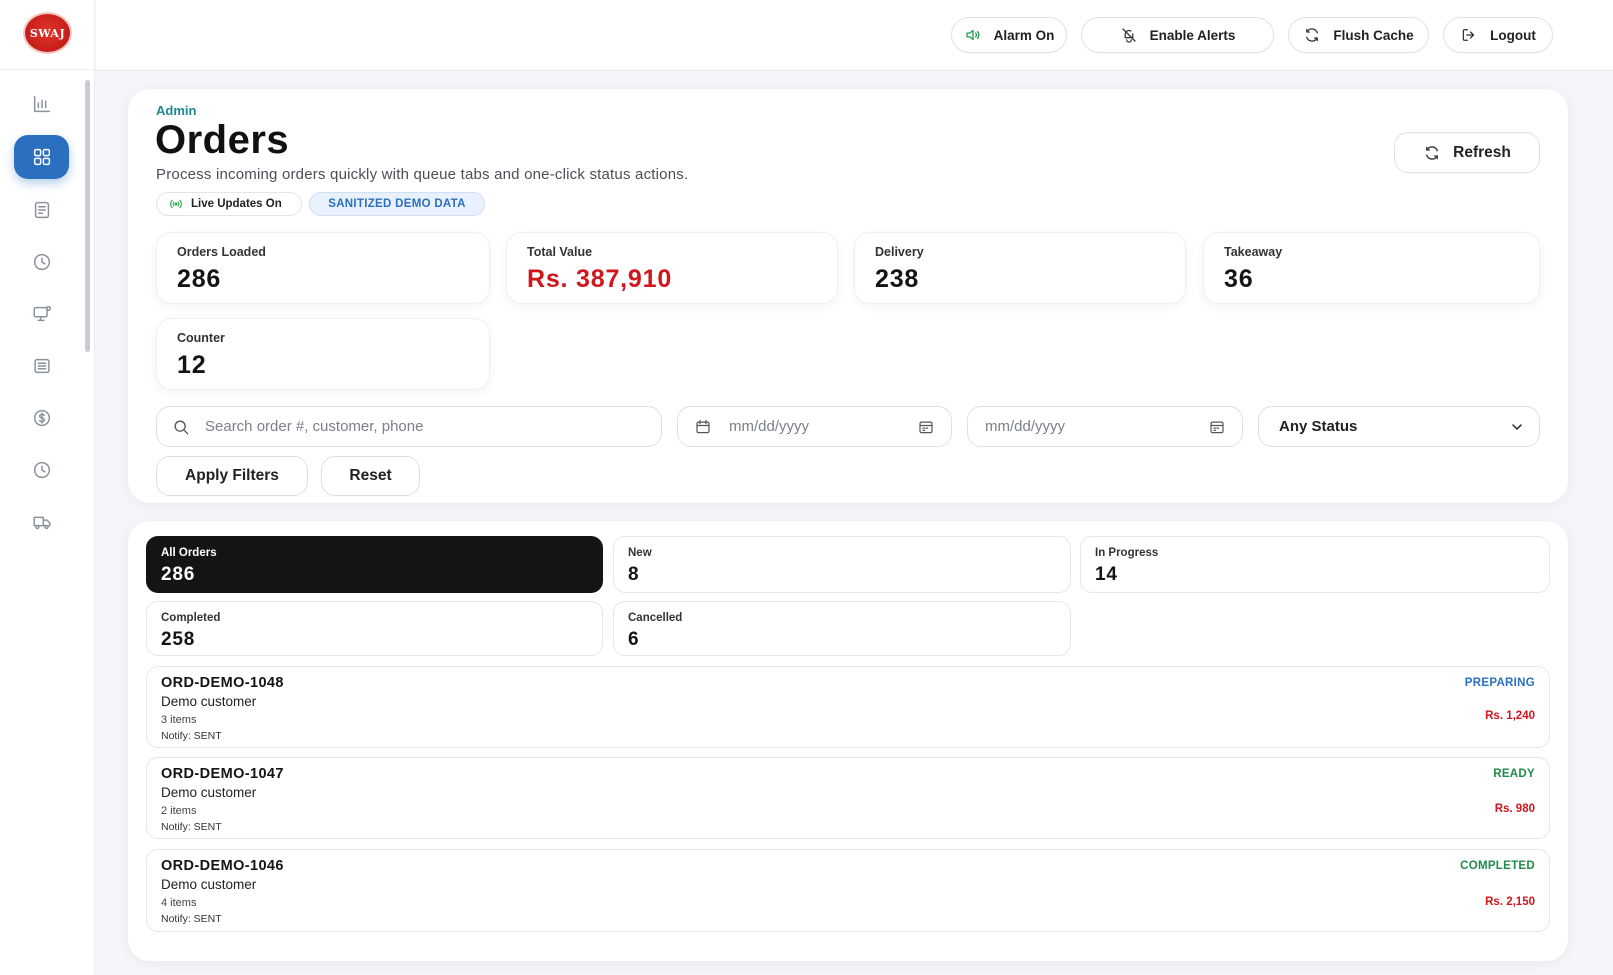  I want to click on order-id: ORD-DEMO-1048, so click(222, 683).